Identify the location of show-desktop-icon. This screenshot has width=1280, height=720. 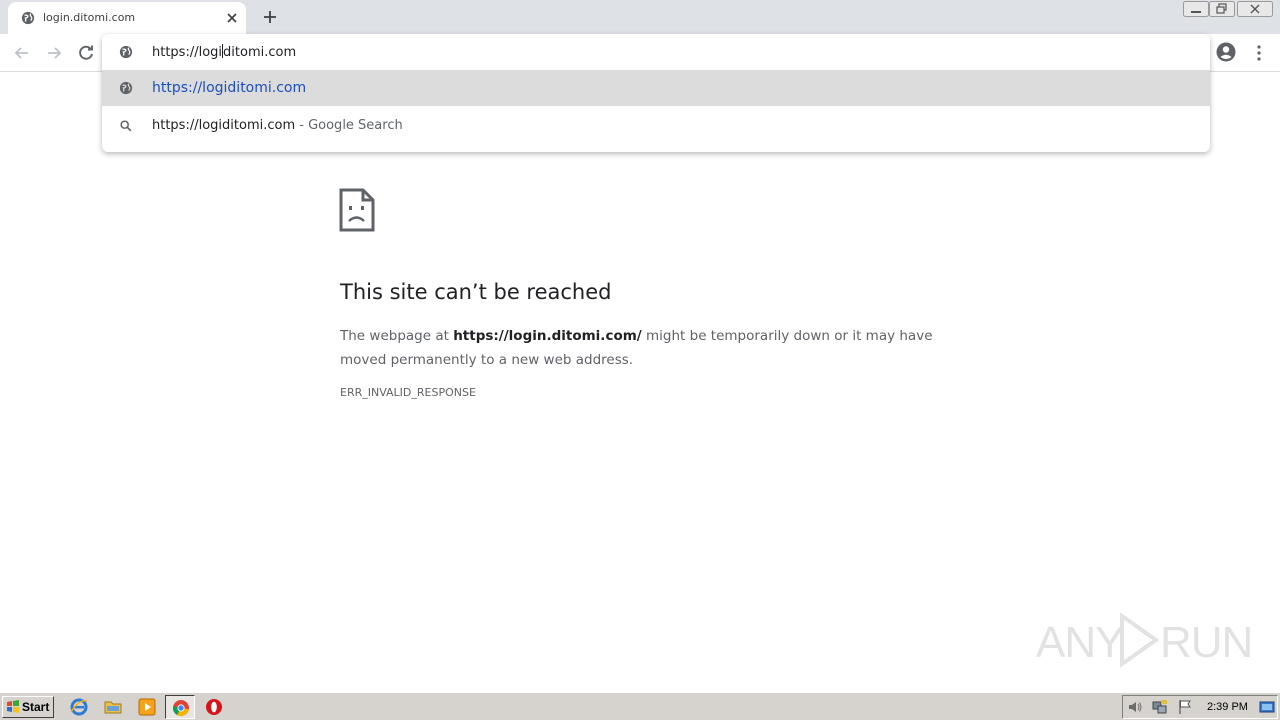
(1267, 707).